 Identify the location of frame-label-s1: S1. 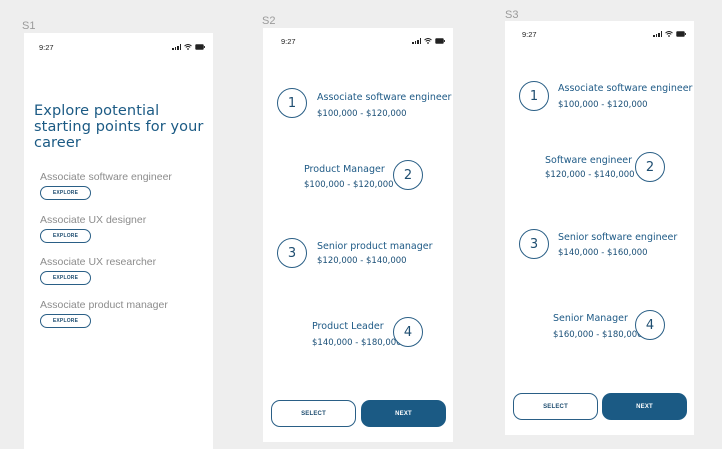
(29, 26).